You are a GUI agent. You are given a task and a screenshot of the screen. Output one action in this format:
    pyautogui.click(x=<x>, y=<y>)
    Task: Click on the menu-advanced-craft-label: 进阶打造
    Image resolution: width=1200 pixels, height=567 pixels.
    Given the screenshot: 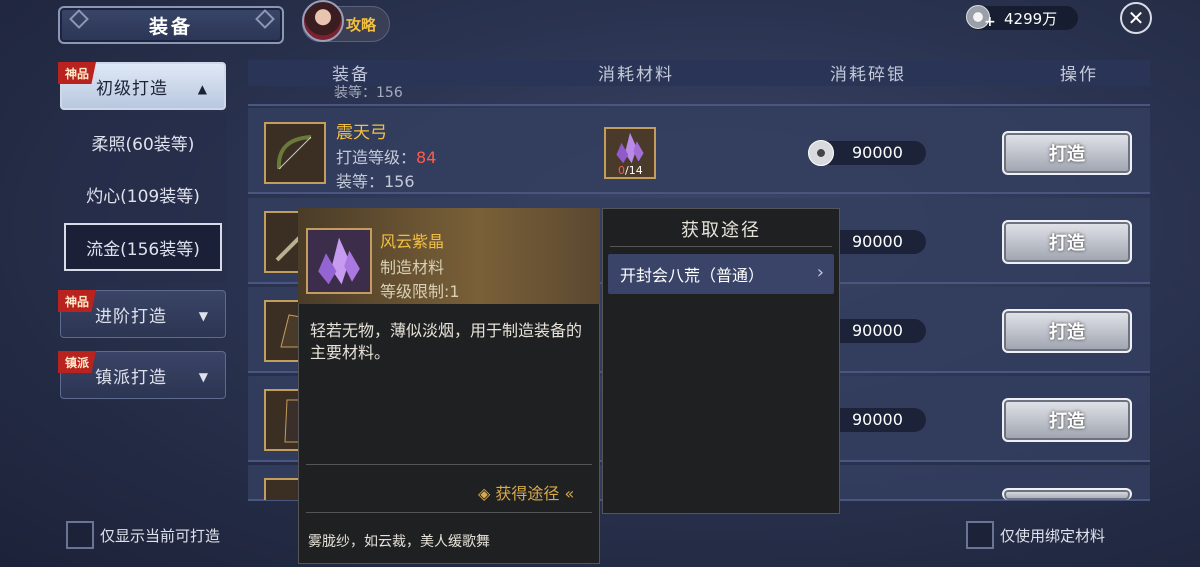 What is the action you would take?
    pyautogui.click(x=131, y=316)
    